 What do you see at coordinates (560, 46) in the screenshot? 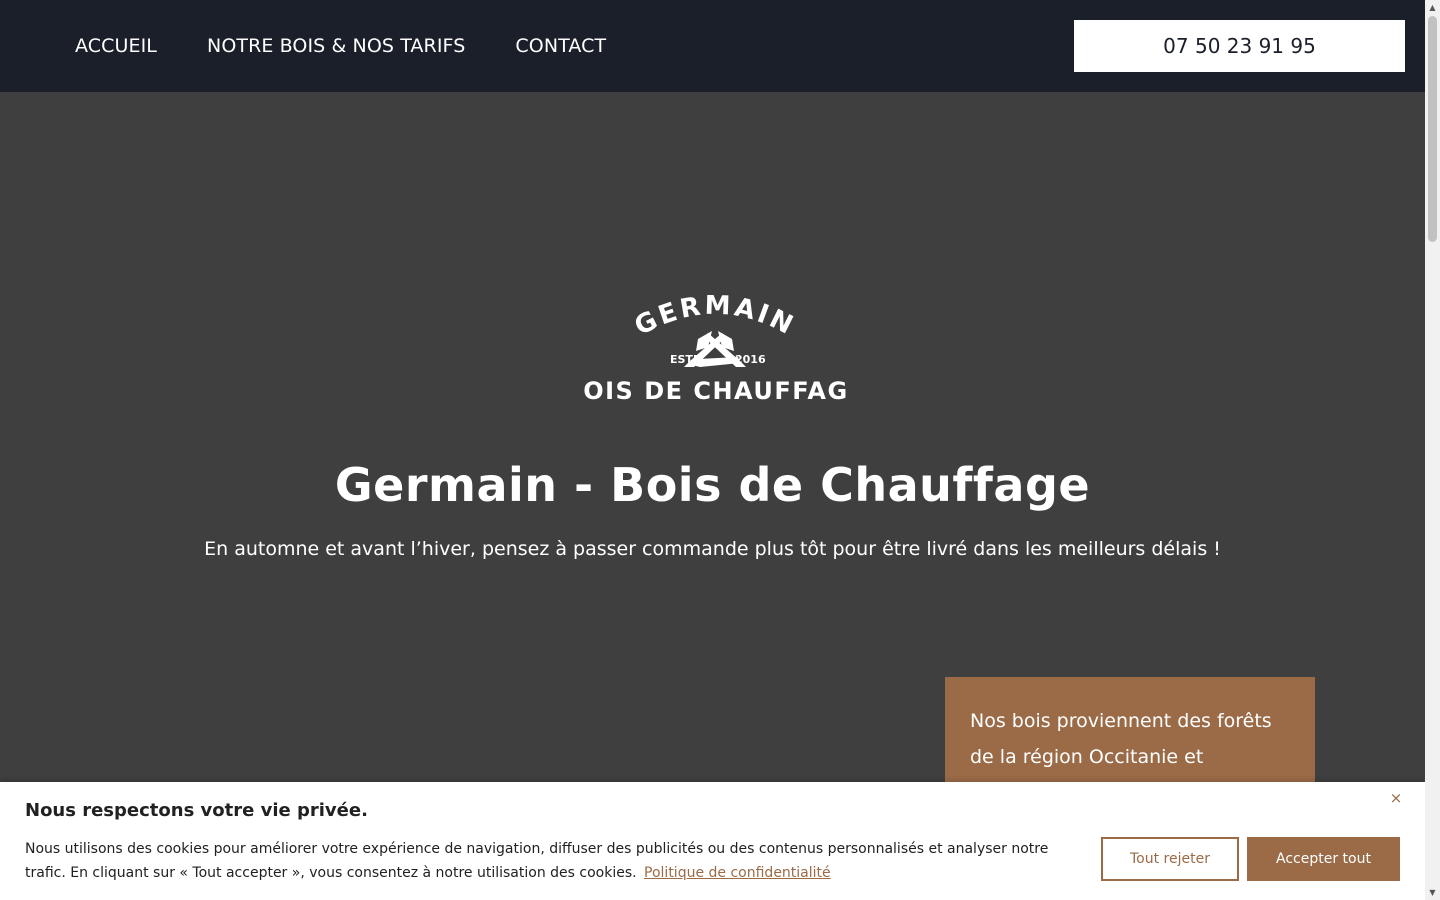
I see `nav-link-contact: CONTACT` at bounding box center [560, 46].